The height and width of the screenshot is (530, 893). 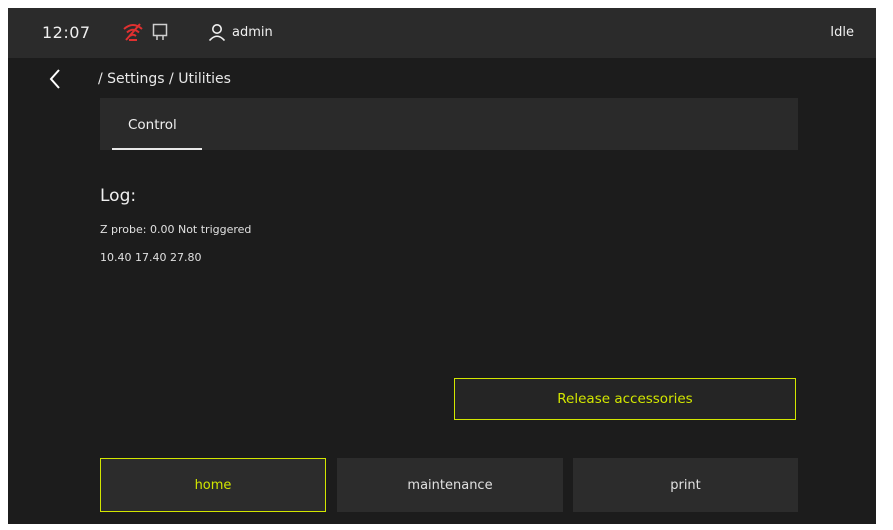 What do you see at coordinates (66, 32) in the screenshot?
I see `clock: 12:07` at bounding box center [66, 32].